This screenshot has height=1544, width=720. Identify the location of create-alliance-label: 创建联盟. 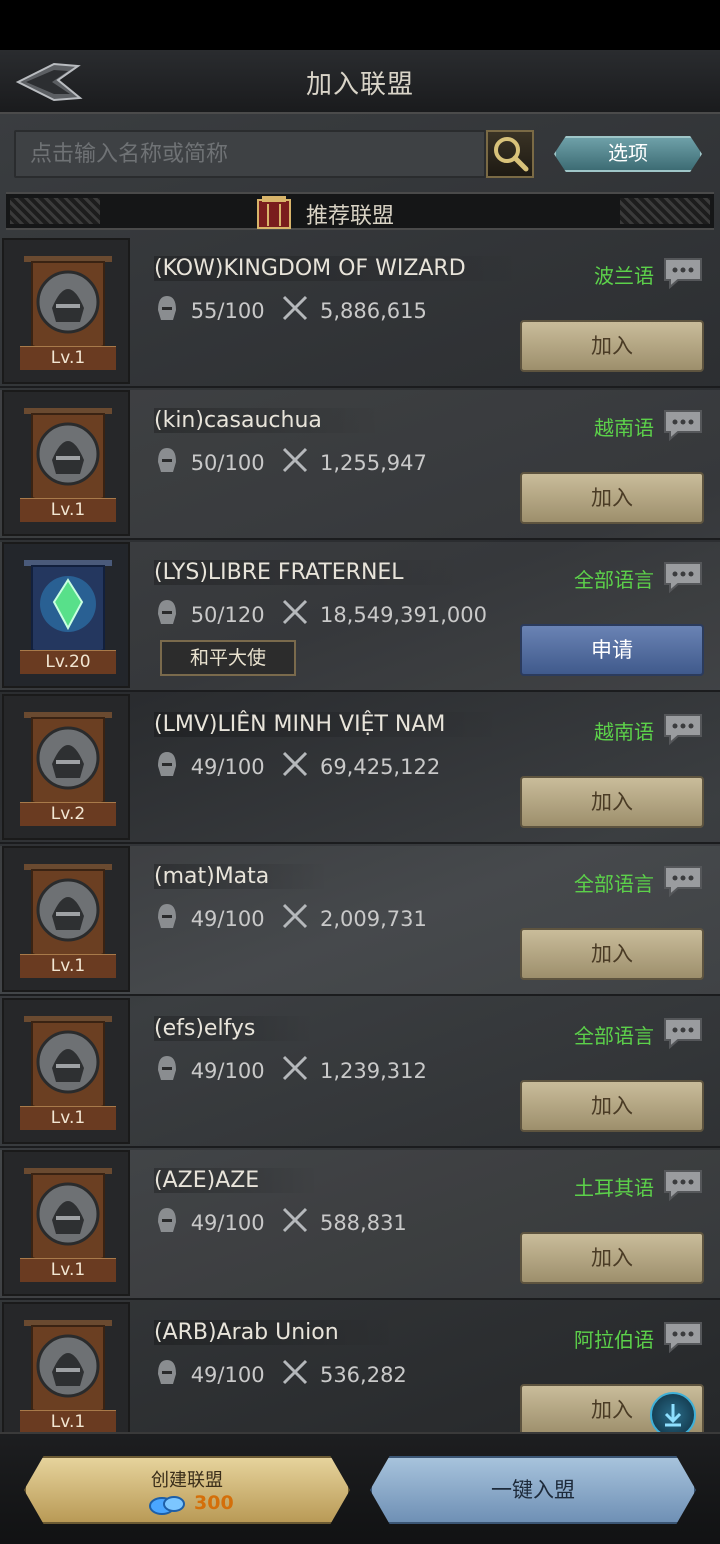
(187, 1480).